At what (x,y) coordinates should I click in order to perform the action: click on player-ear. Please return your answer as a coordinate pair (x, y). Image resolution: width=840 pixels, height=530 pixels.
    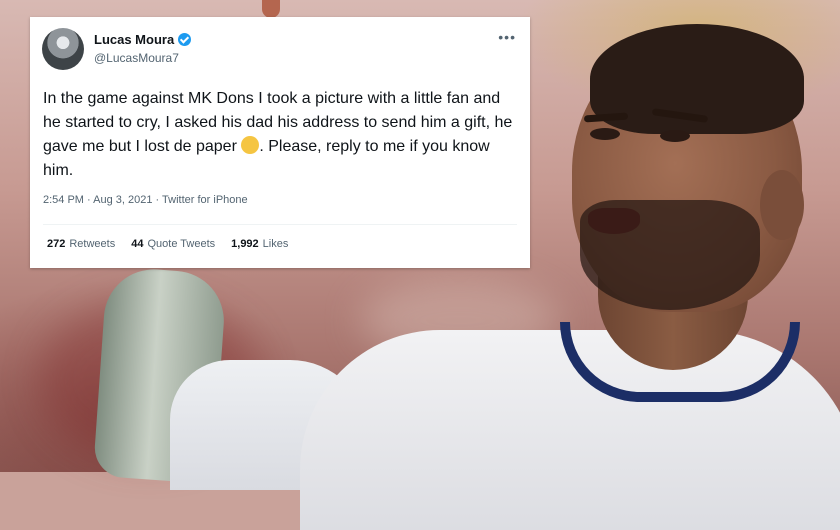
    Looking at the image, I should click on (782, 205).